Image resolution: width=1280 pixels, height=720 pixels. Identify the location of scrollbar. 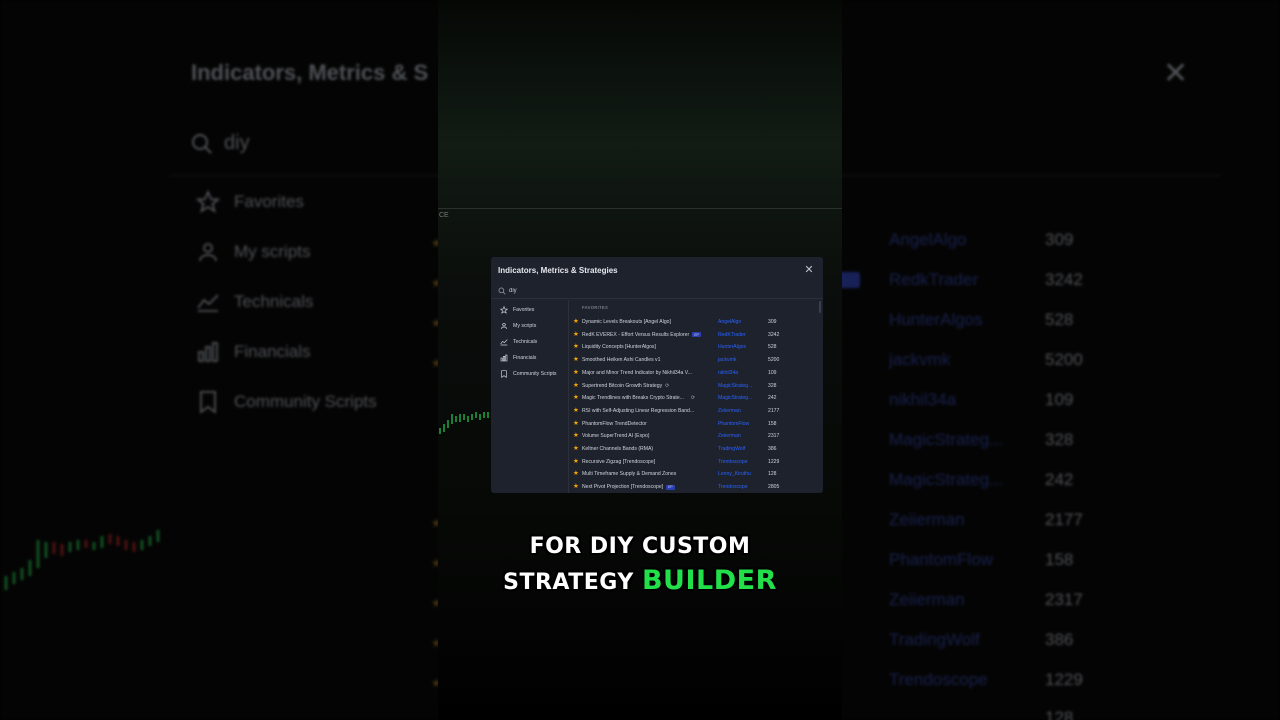
(820, 307).